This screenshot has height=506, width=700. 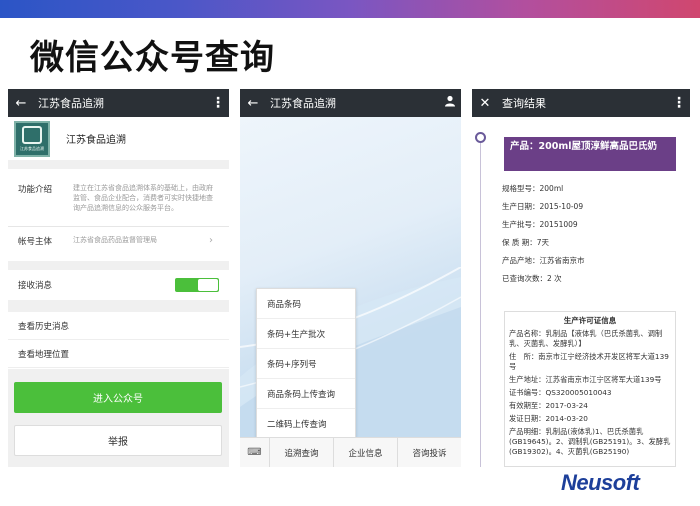 I want to click on menu-item-barcode: 商品条码, so click(x=306, y=304).